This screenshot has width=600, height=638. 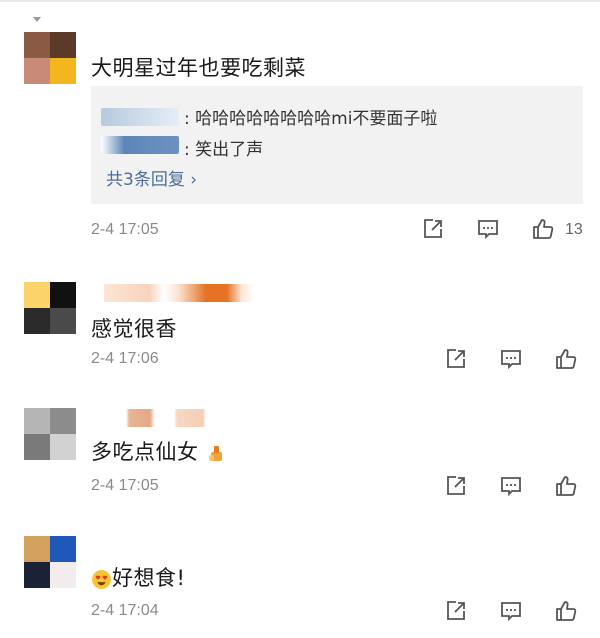 What do you see at coordinates (125, 610) in the screenshot?
I see `comment-time: 2-4 17:04` at bounding box center [125, 610].